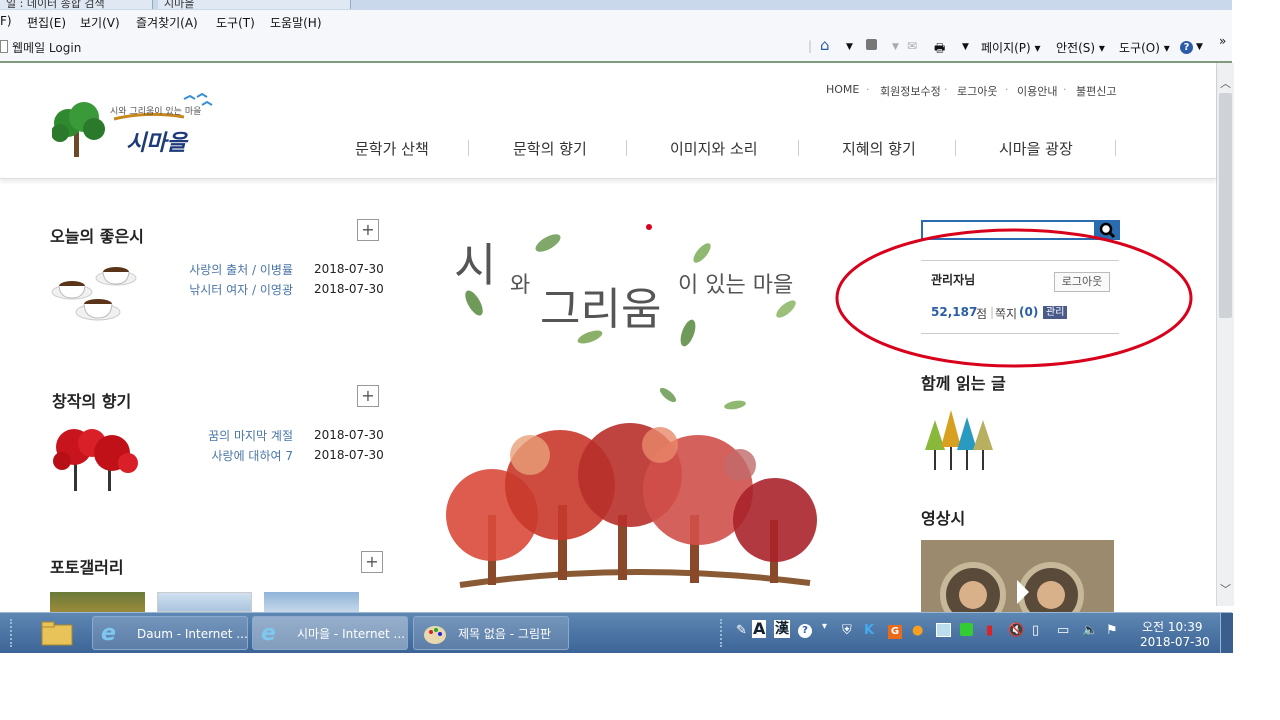 This screenshot has height=720, width=1280. Describe the element at coordinates (842, 89) in the screenshot. I see `util-home: HOME` at that location.